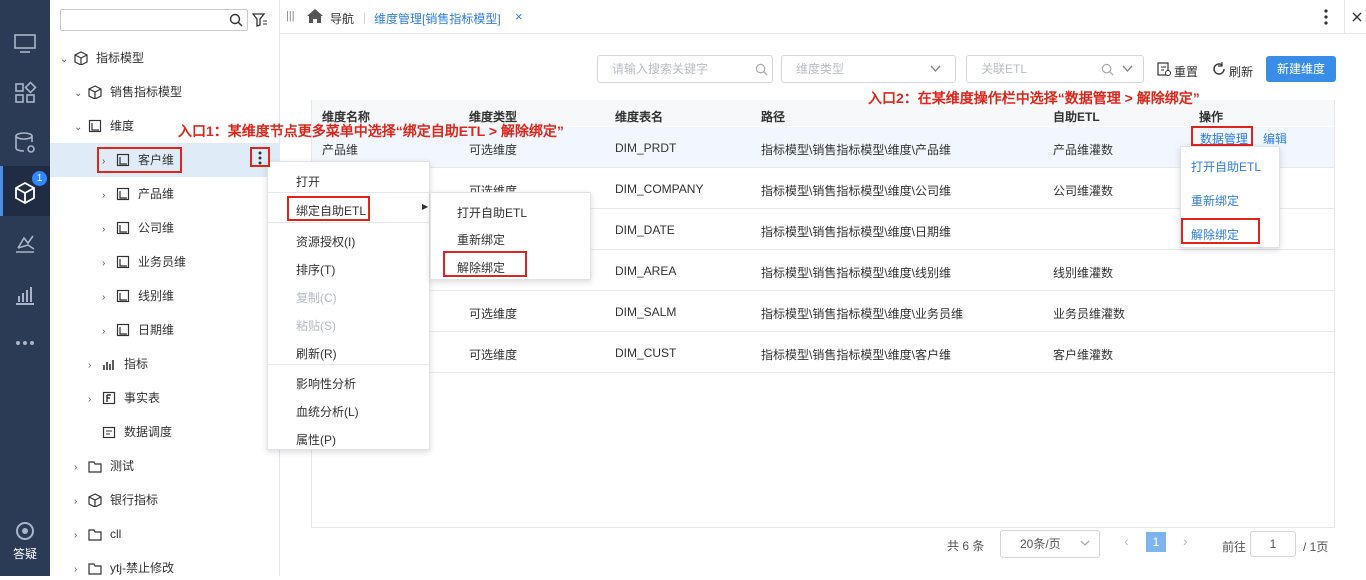 This screenshot has width=1366, height=580. What do you see at coordinates (1301, 69) in the screenshot?
I see `new-dimension-button: 新建维度` at bounding box center [1301, 69].